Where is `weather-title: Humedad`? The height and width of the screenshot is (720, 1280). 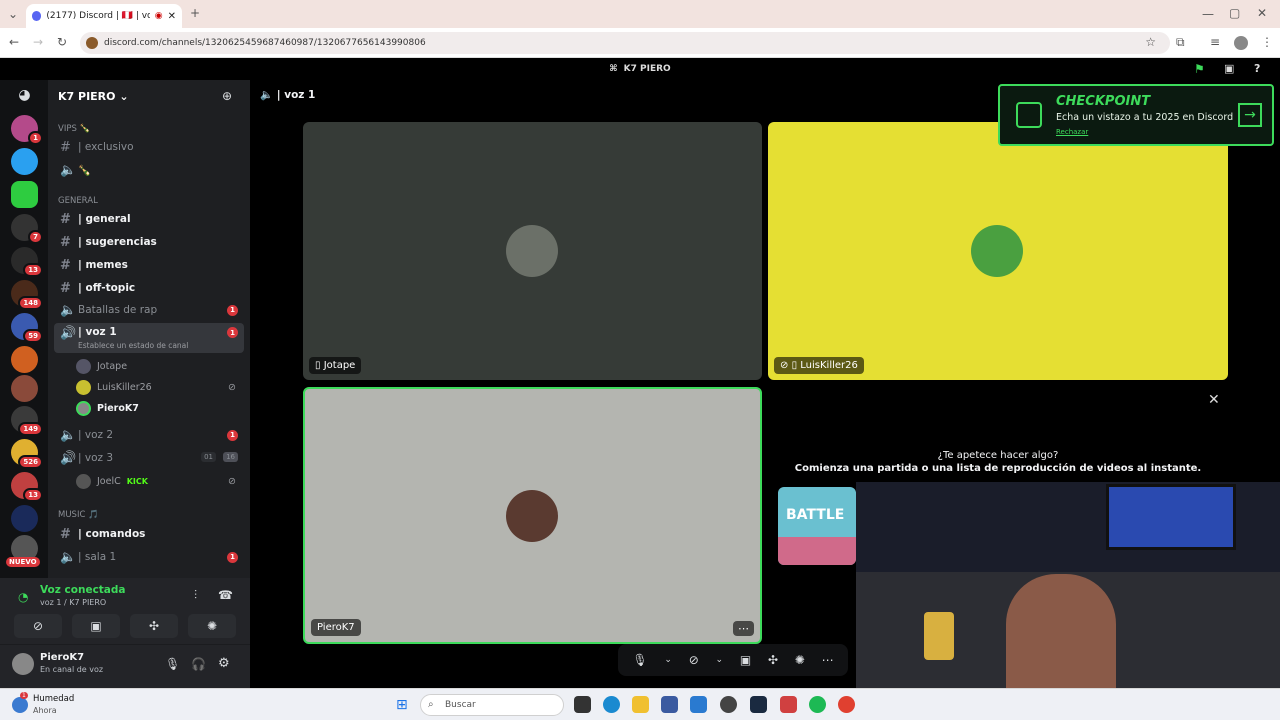 weather-title: Humedad is located at coordinates (53, 699).